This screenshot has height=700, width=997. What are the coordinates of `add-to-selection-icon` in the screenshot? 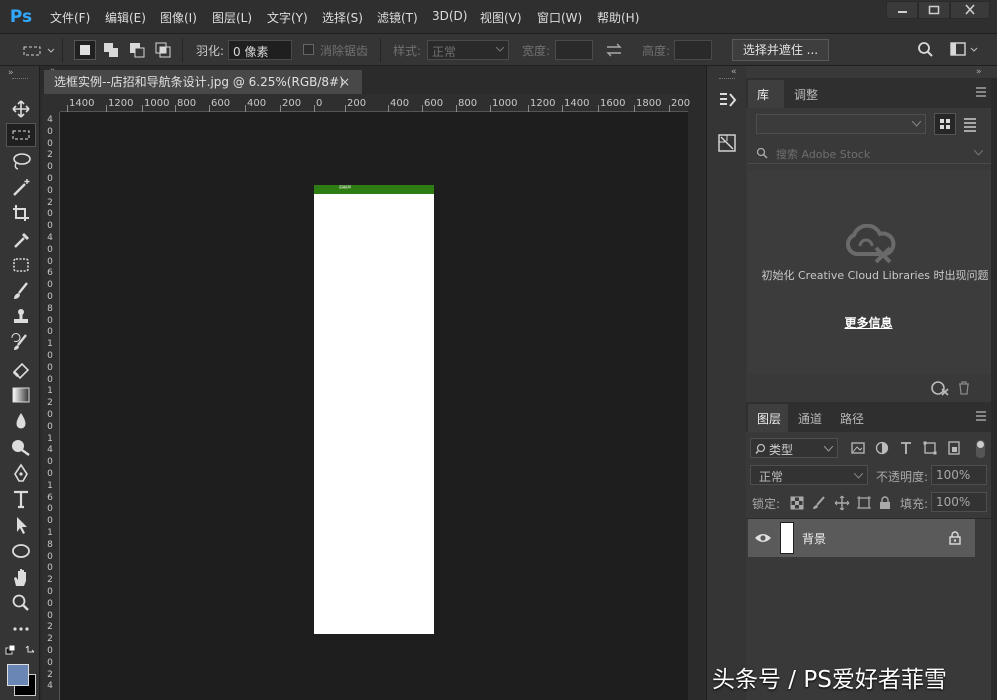 It's located at (111, 50).